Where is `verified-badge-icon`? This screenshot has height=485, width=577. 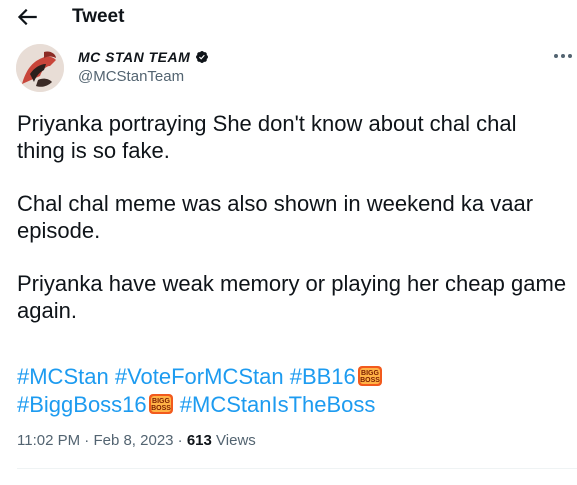 verified-badge-icon is located at coordinates (202, 57).